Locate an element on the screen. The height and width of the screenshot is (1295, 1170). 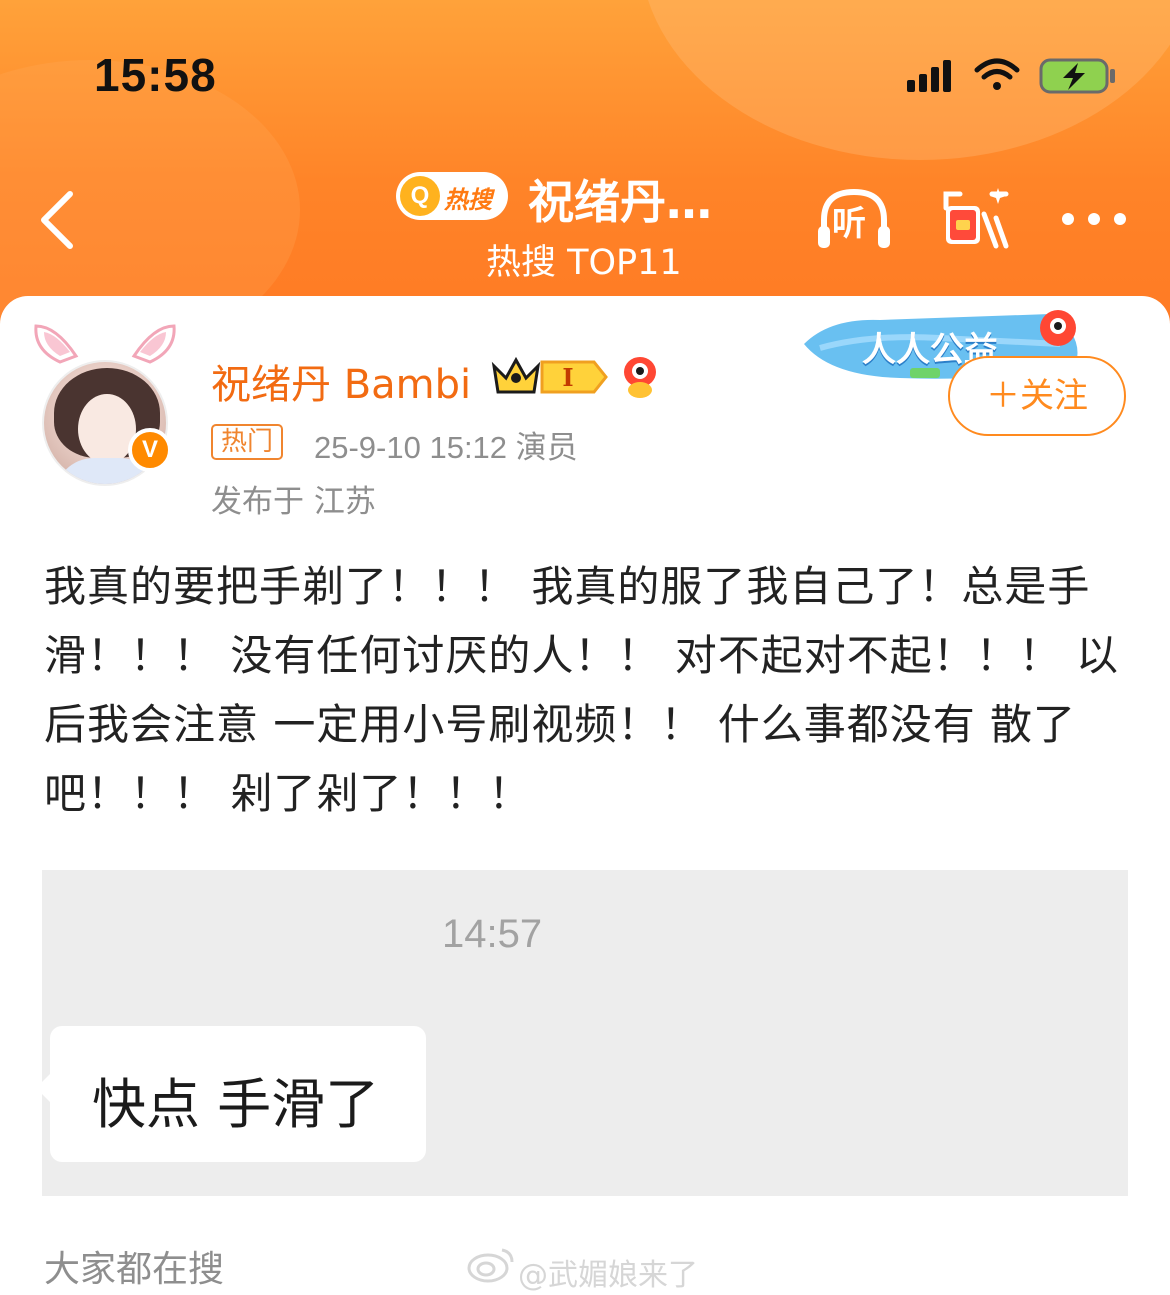
crown-member-badge-icon: I is located at coordinates (549, 375).